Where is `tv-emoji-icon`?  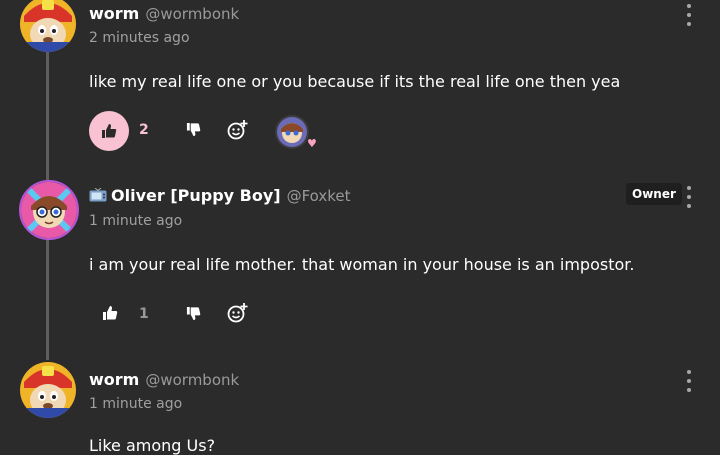 tv-emoji-icon is located at coordinates (98, 195).